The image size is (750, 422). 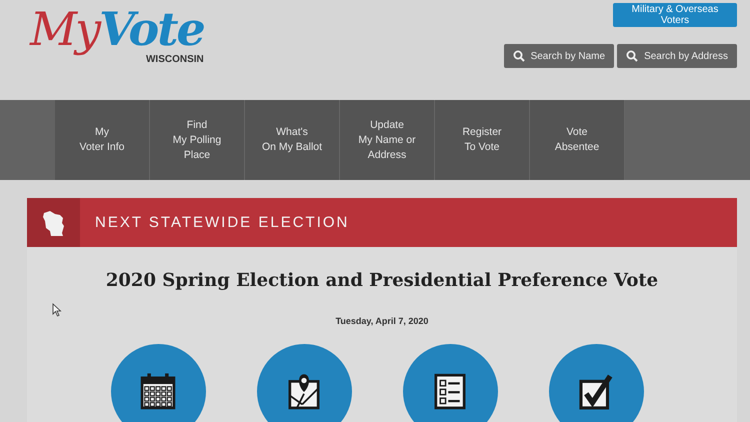 I want to click on nav-item: My Voter Info, so click(x=102, y=140).